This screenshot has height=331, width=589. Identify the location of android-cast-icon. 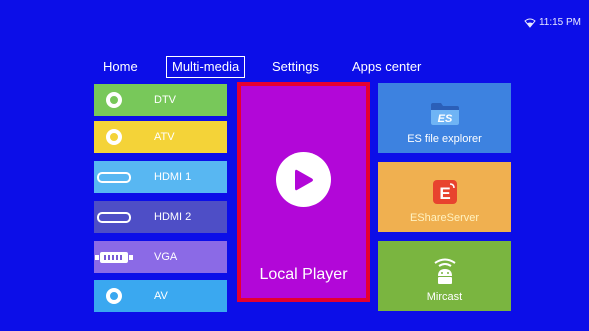
(444, 271).